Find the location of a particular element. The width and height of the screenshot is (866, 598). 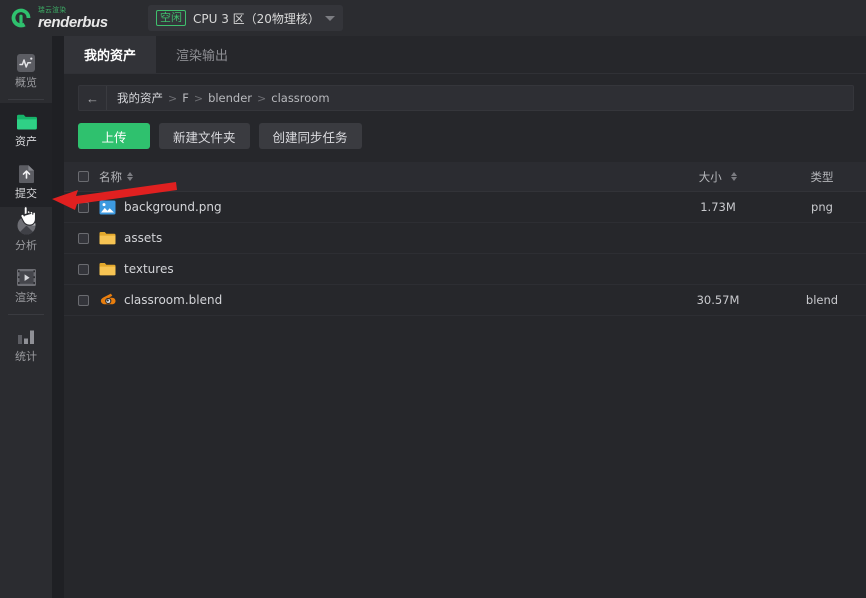

column-header-type: 类型 is located at coordinates (822, 176).